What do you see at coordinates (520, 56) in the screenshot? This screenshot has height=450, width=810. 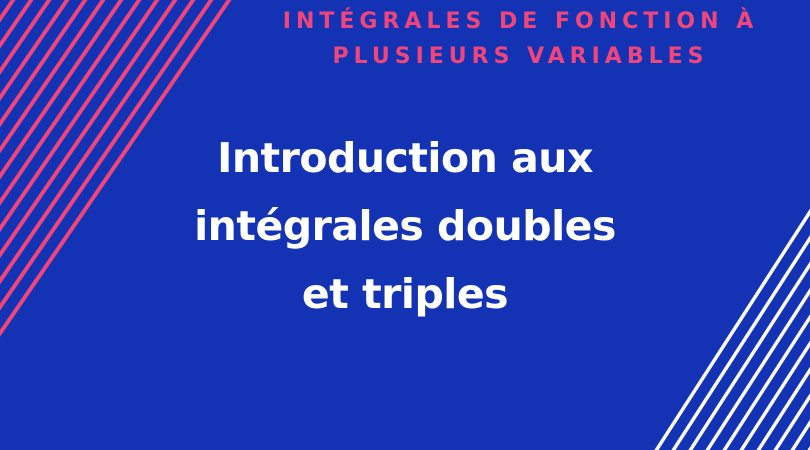 I see `subtitle-line-2: PLUSIEURS VARIABLES` at bounding box center [520, 56].